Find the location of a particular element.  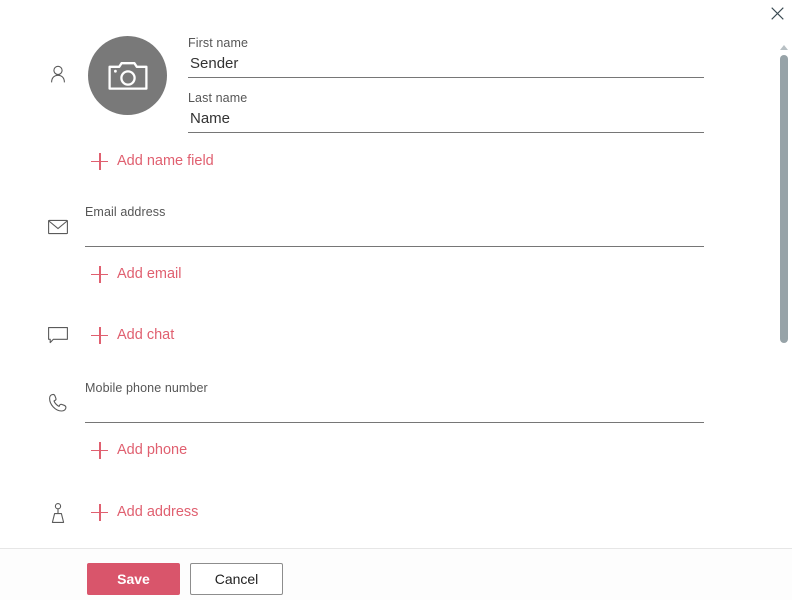

camera-icon is located at coordinates (127, 76).